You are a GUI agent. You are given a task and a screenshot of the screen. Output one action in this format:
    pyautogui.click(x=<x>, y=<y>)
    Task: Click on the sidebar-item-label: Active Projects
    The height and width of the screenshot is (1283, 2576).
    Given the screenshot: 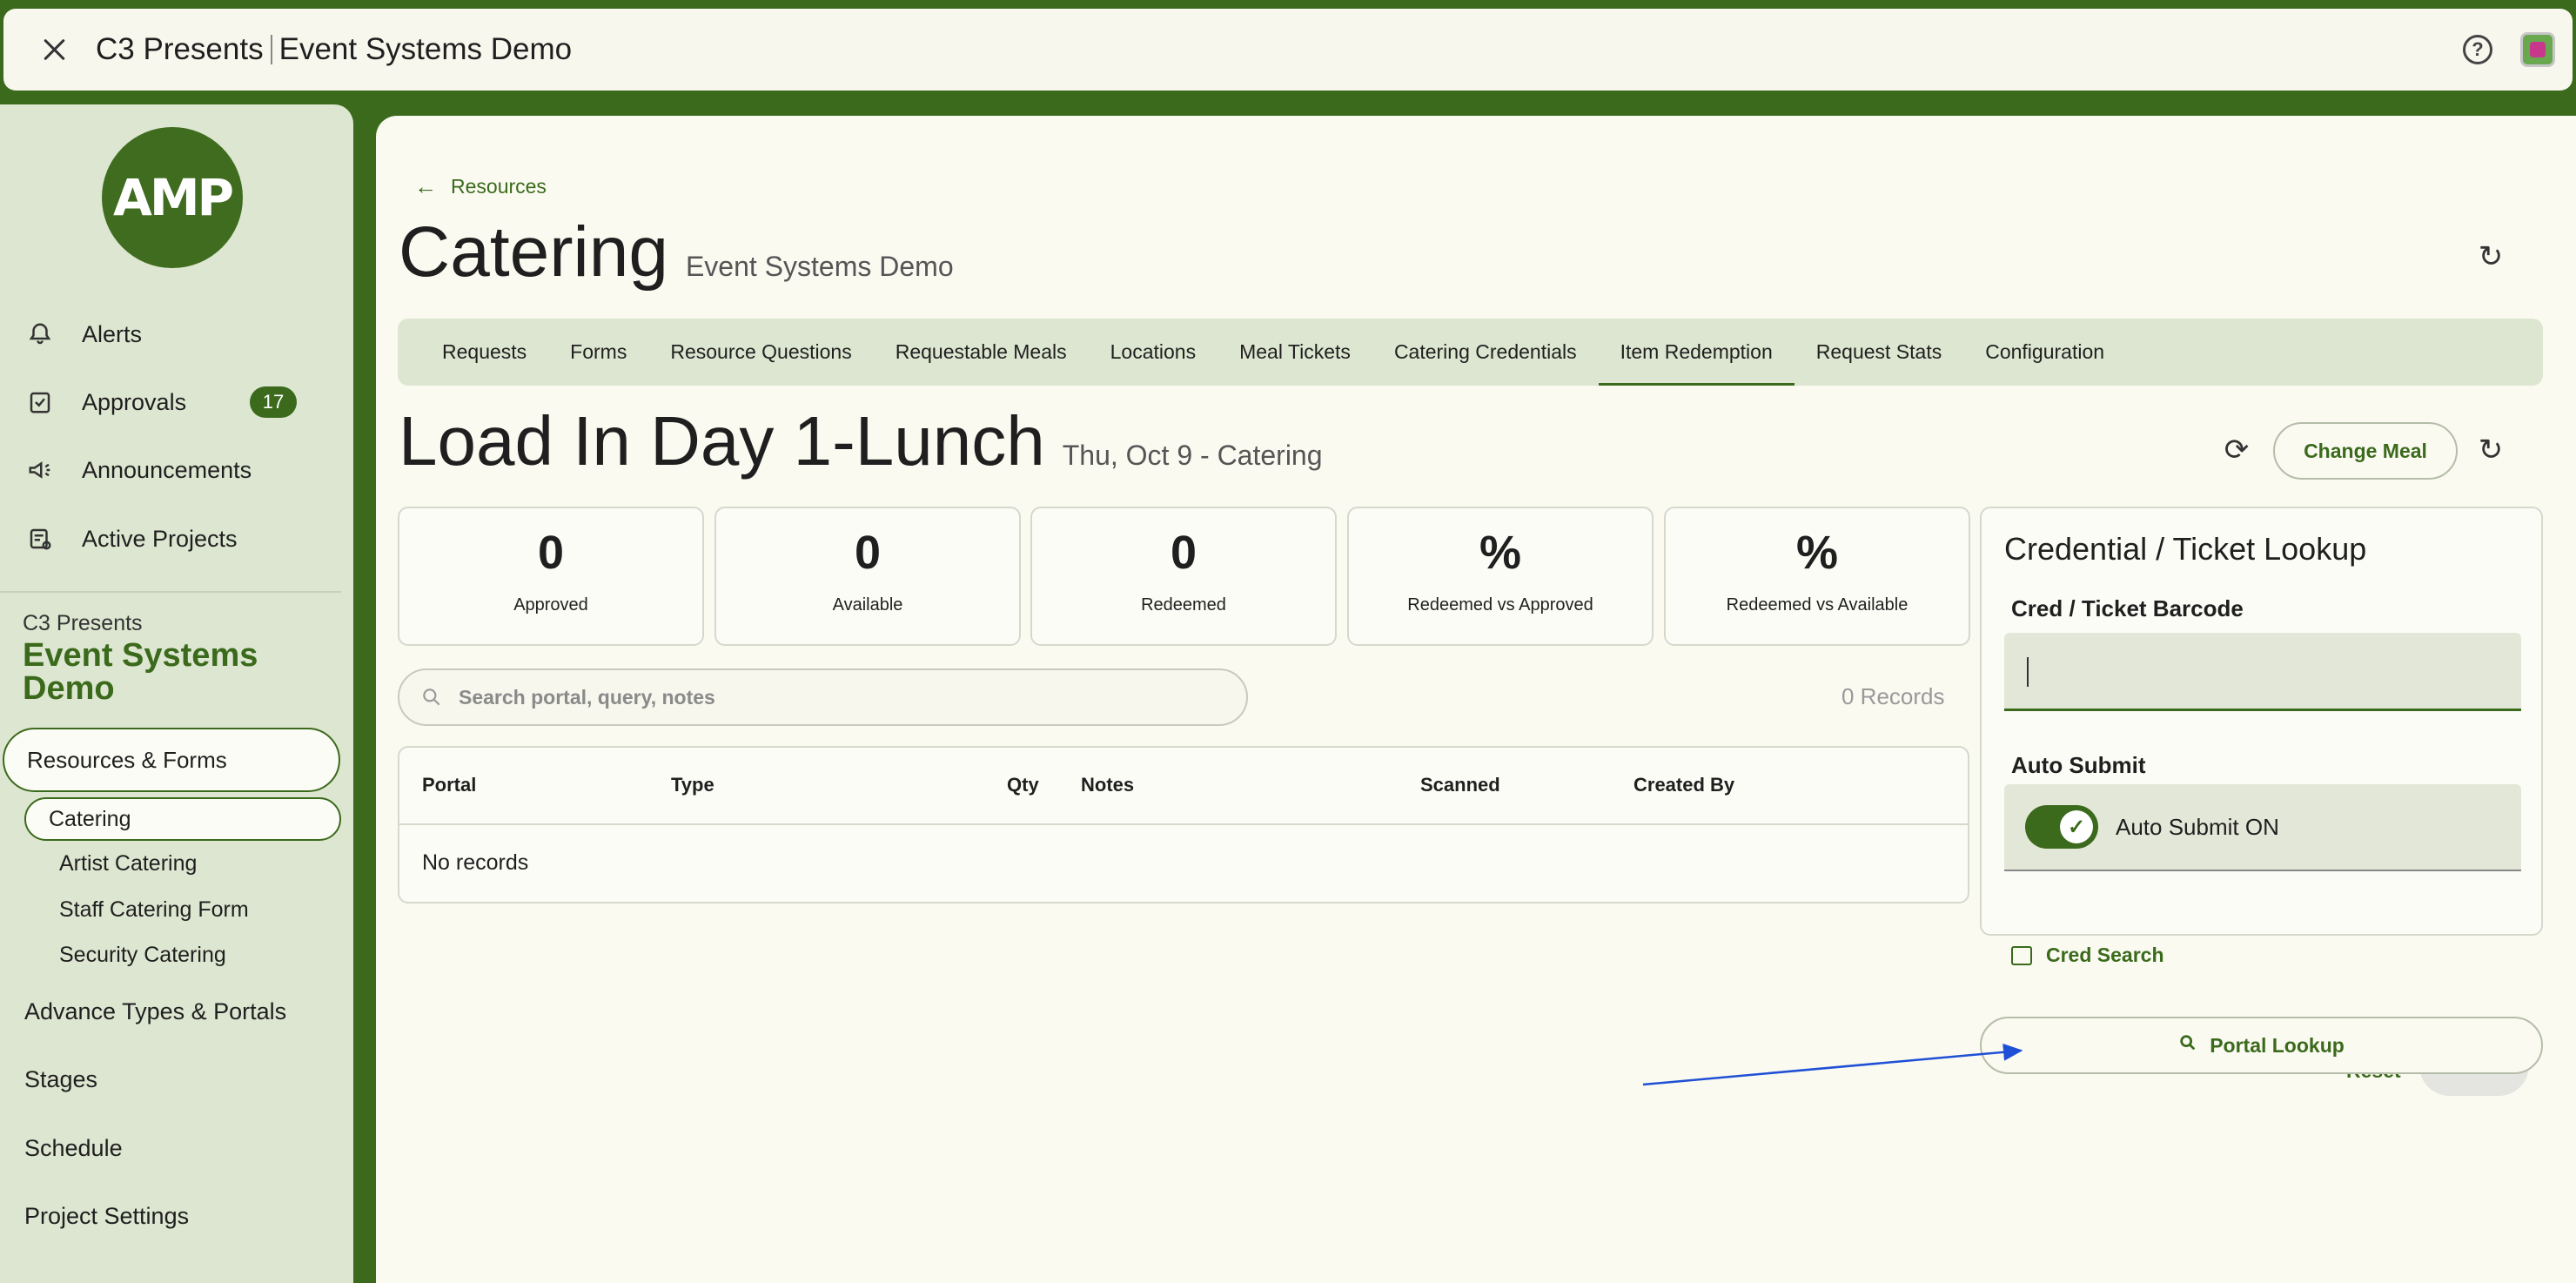 What is the action you would take?
    pyautogui.click(x=160, y=538)
    